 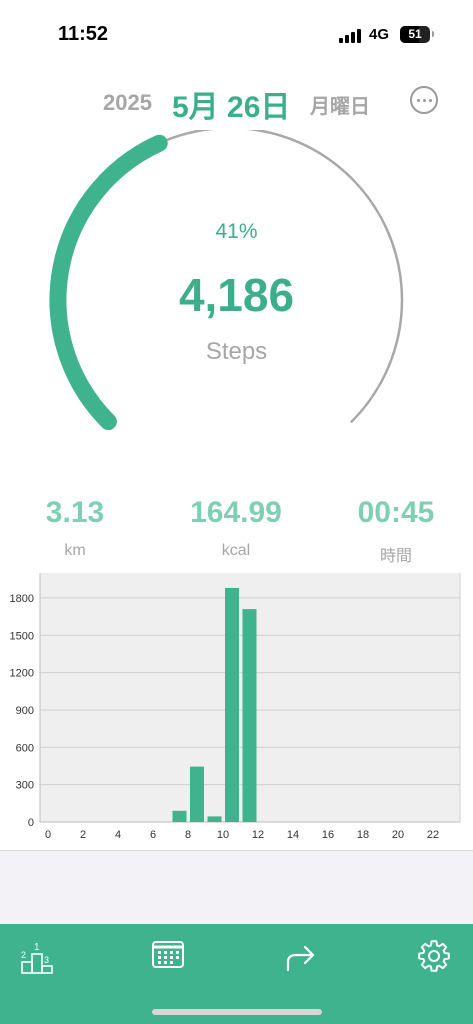 I want to click on podium-label-third: 3, so click(x=46, y=960).